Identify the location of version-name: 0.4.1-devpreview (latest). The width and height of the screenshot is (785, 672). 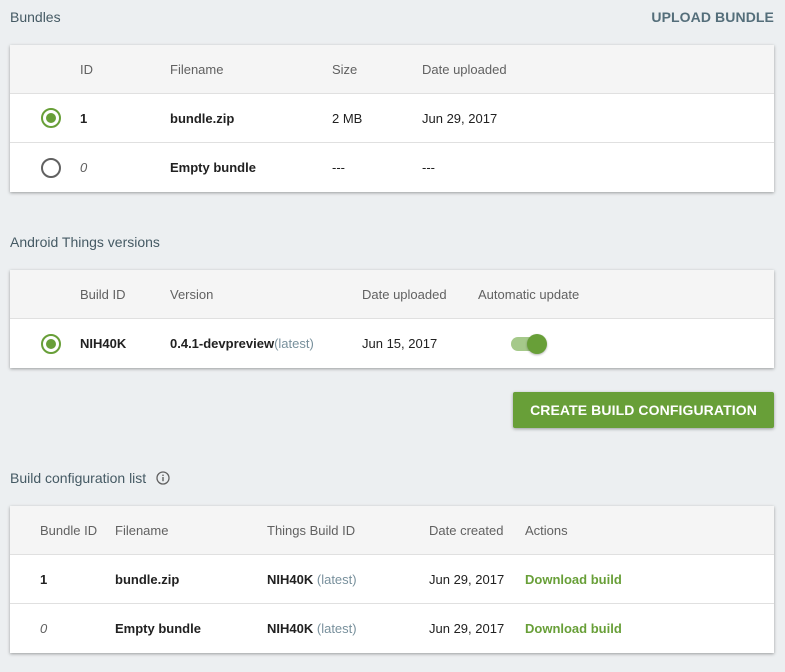
(242, 343).